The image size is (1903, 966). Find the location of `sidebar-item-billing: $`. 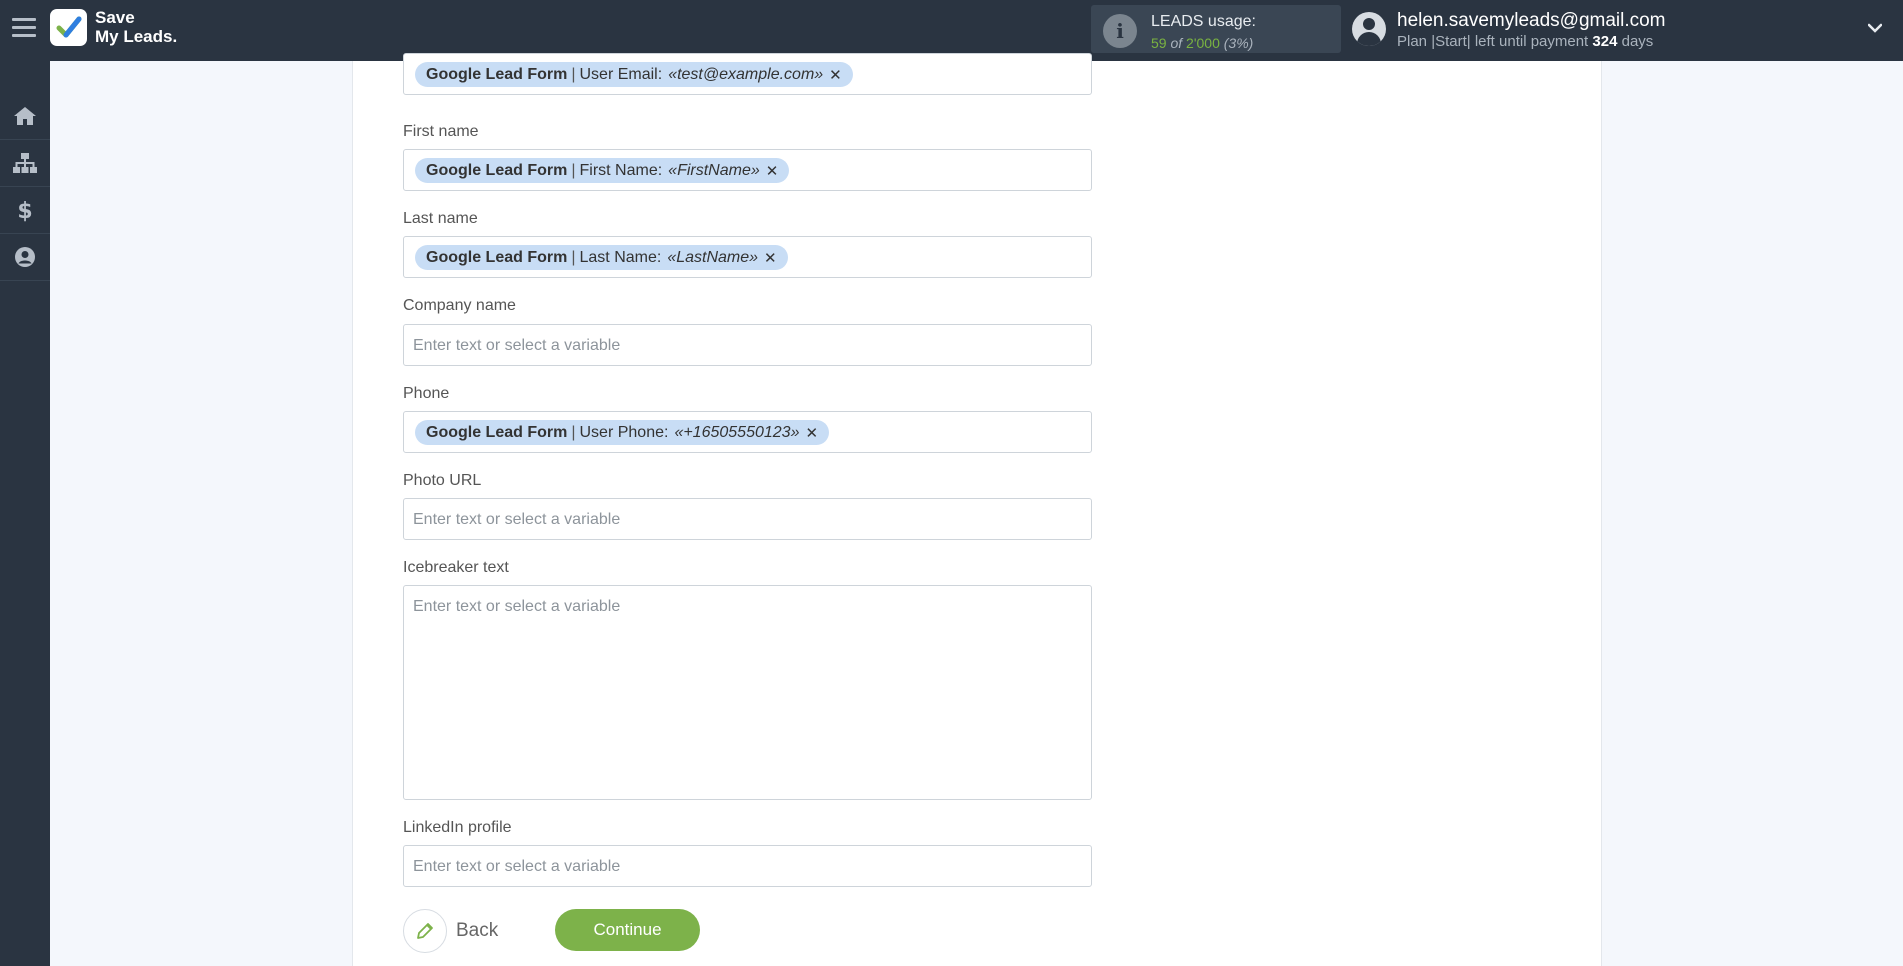

sidebar-item-billing: $ is located at coordinates (25, 210).